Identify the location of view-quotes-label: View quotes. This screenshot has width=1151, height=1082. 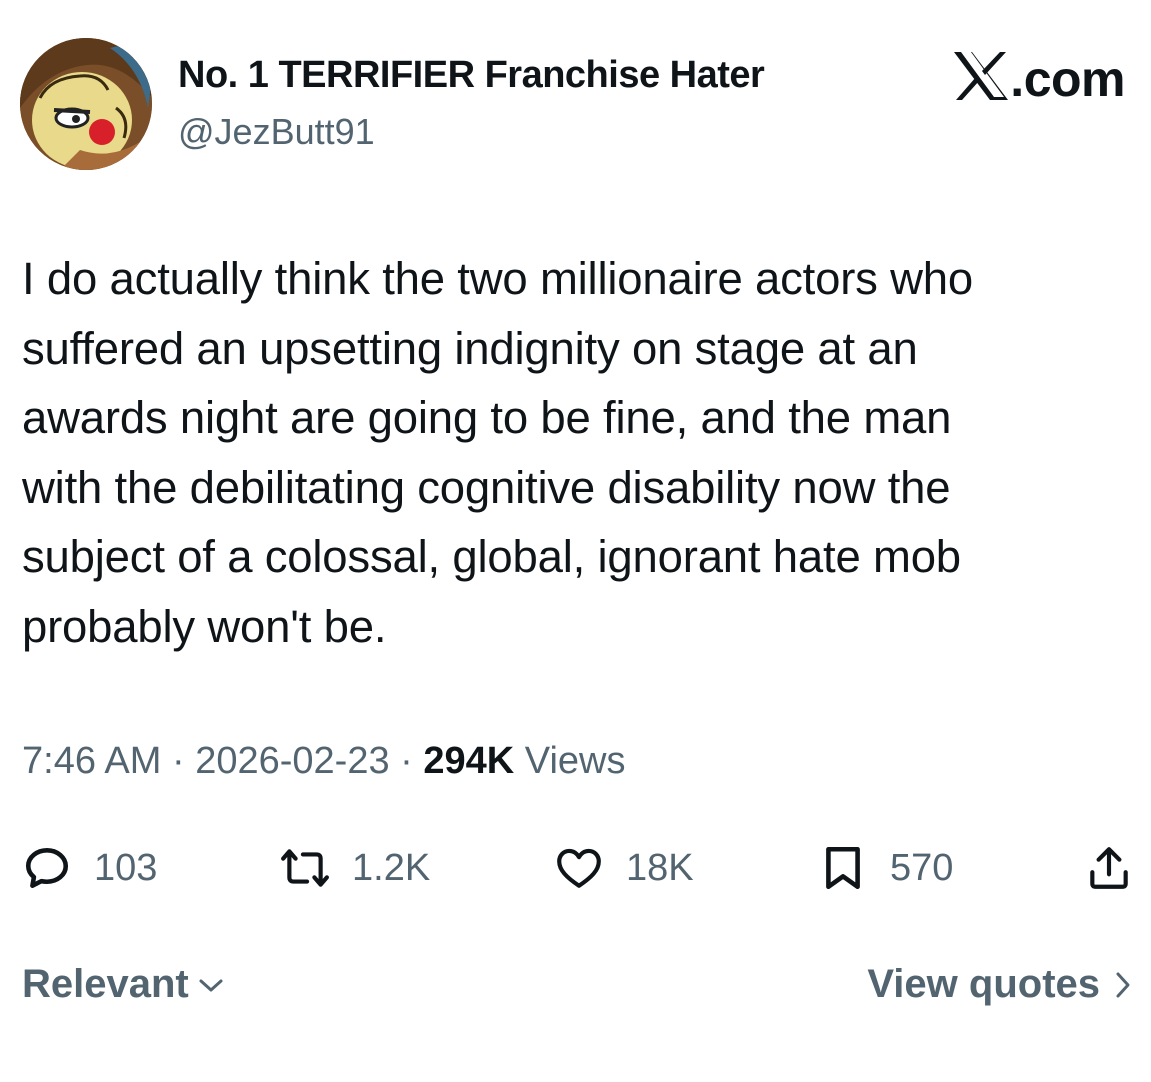
(983, 984).